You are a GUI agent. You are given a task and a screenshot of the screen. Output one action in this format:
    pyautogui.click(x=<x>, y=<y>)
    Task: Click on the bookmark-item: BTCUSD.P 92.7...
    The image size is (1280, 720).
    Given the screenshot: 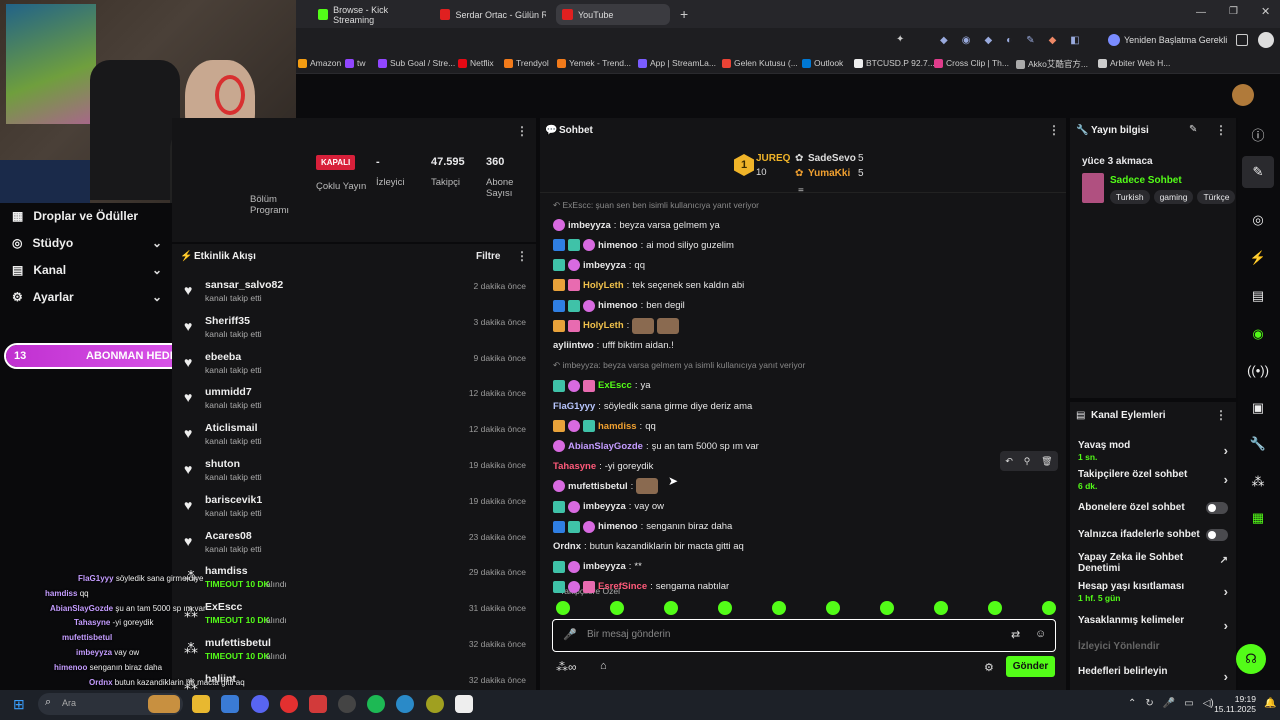 What is the action you would take?
    pyautogui.click(x=894, y=63)
    